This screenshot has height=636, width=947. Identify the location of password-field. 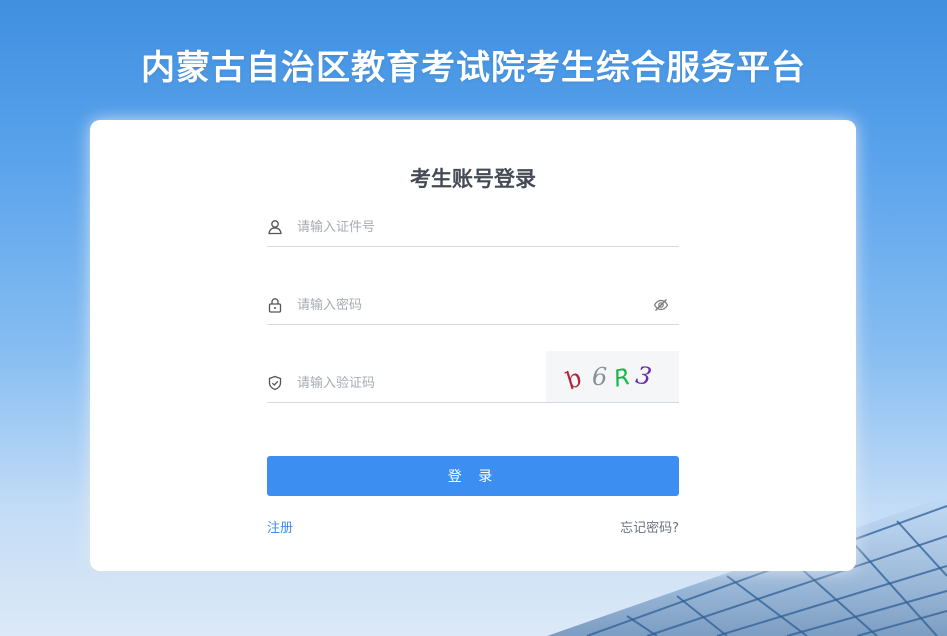
(473, 306).